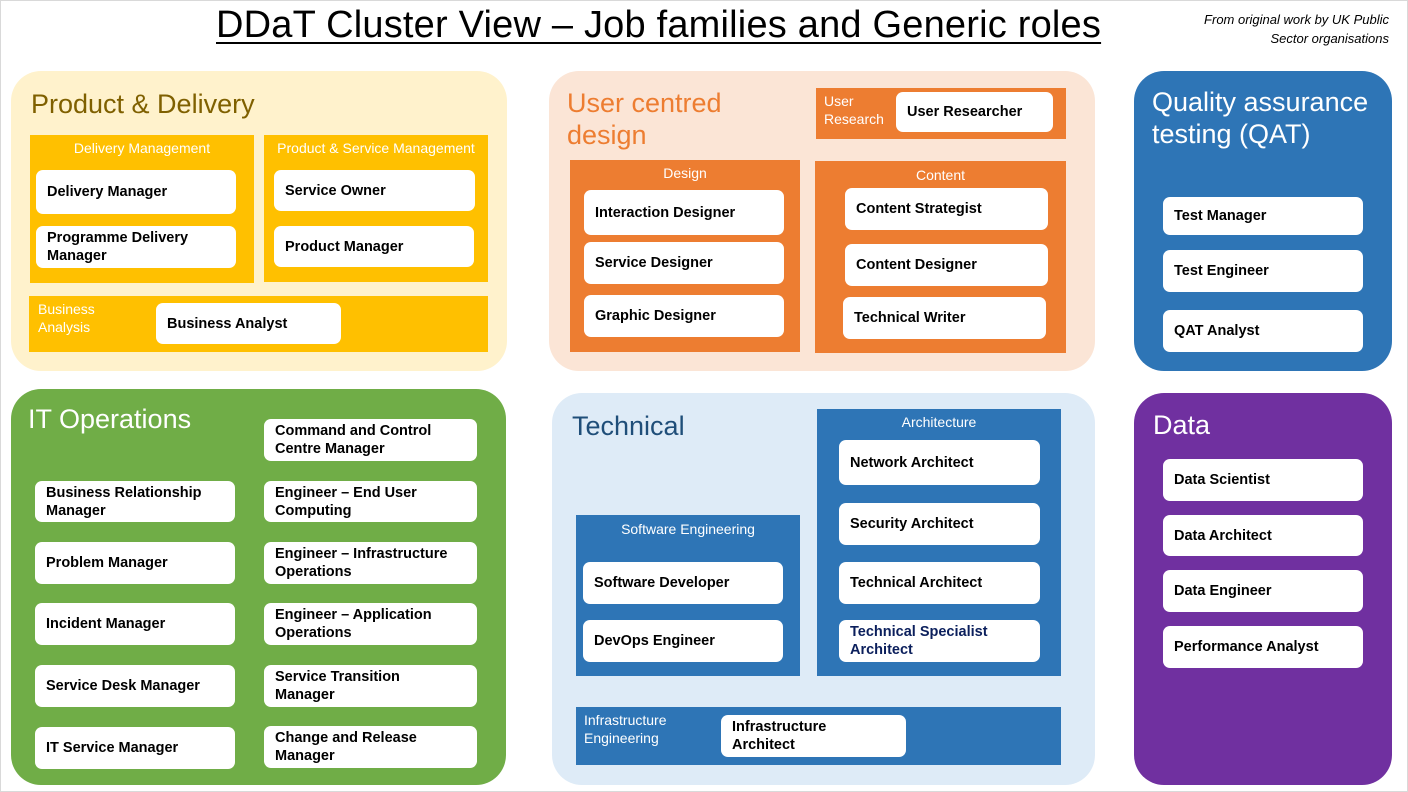  I want to click on role-card: Service Transition Manager, so click(370, 686).